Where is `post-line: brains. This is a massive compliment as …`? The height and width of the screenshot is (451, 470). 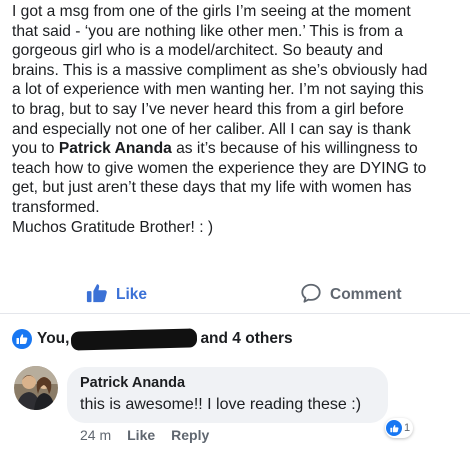
post-line: brains. This is a massive compliment as … is located at coordinates (220, 70).